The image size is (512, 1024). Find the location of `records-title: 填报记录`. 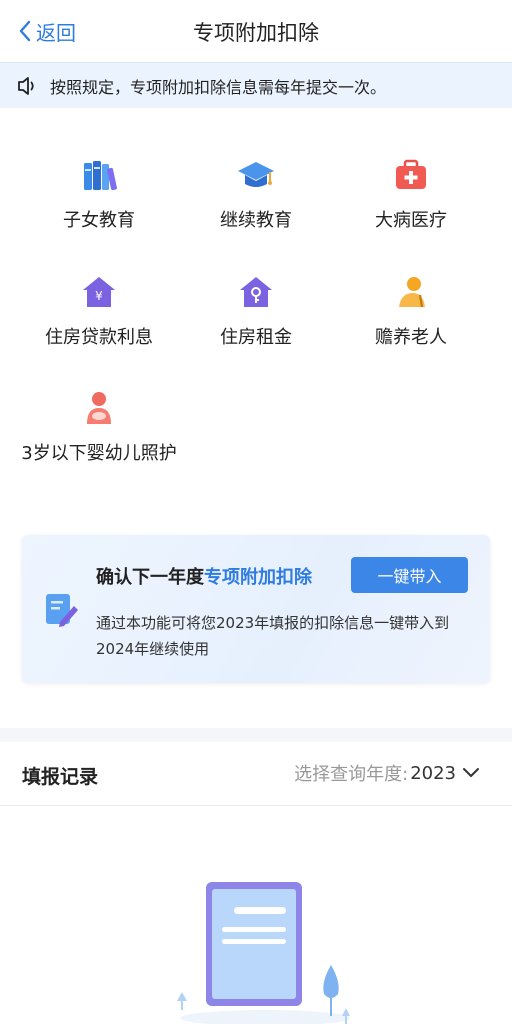

records-title: 填报记录 is located at coordinates (60, 777).